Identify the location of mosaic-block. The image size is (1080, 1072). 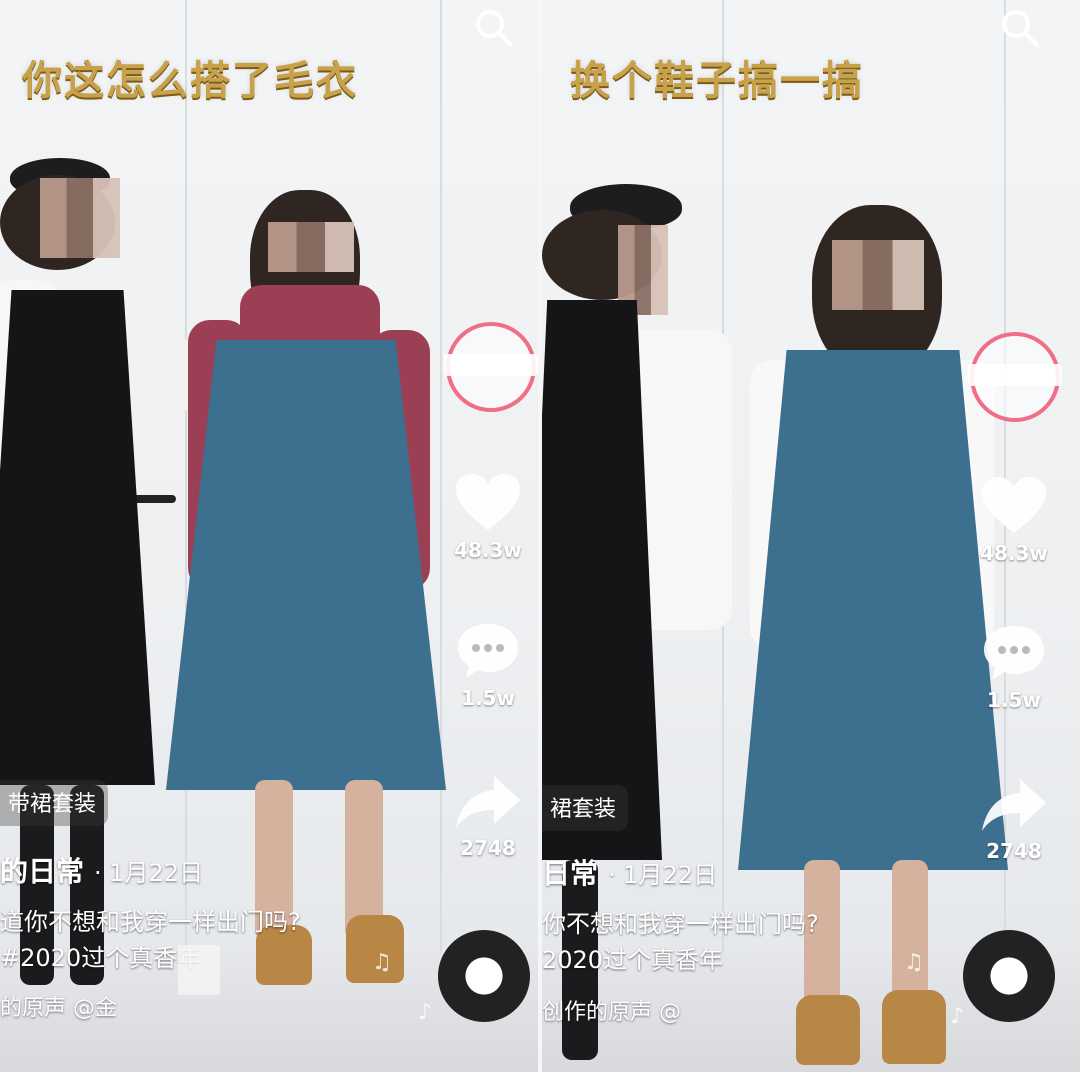
(199, 970).